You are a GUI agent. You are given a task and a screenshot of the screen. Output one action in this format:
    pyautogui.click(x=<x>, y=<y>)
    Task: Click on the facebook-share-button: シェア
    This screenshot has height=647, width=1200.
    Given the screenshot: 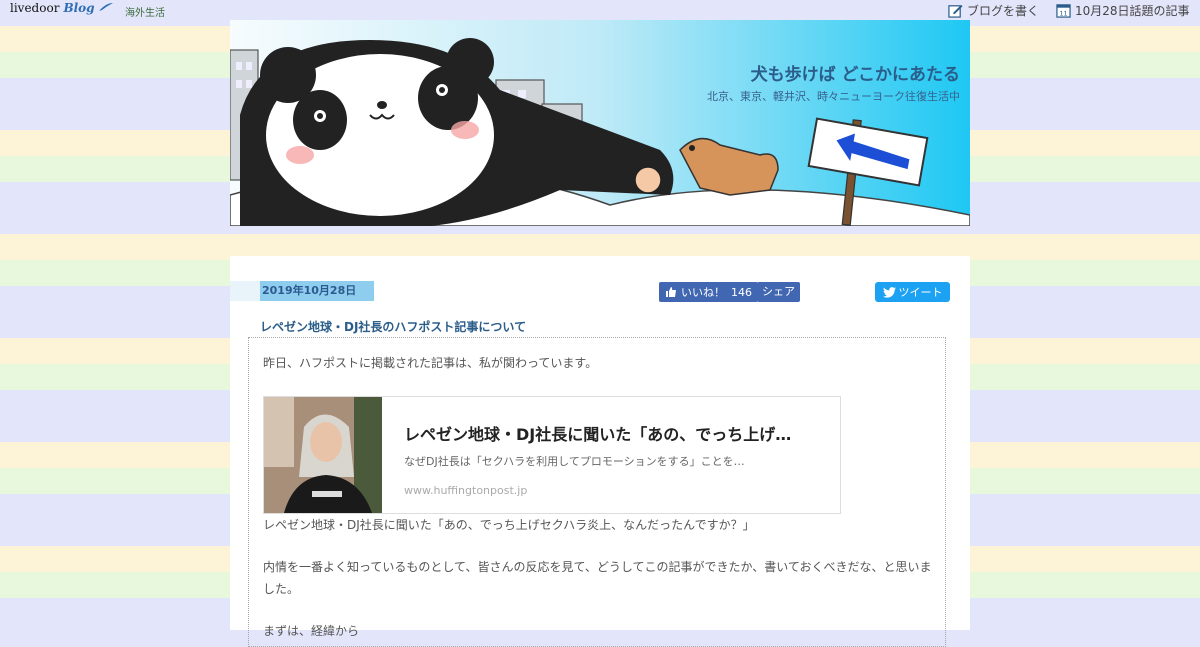 What is the action you would take?
    pyautogui.click(x=778, y=292)
    